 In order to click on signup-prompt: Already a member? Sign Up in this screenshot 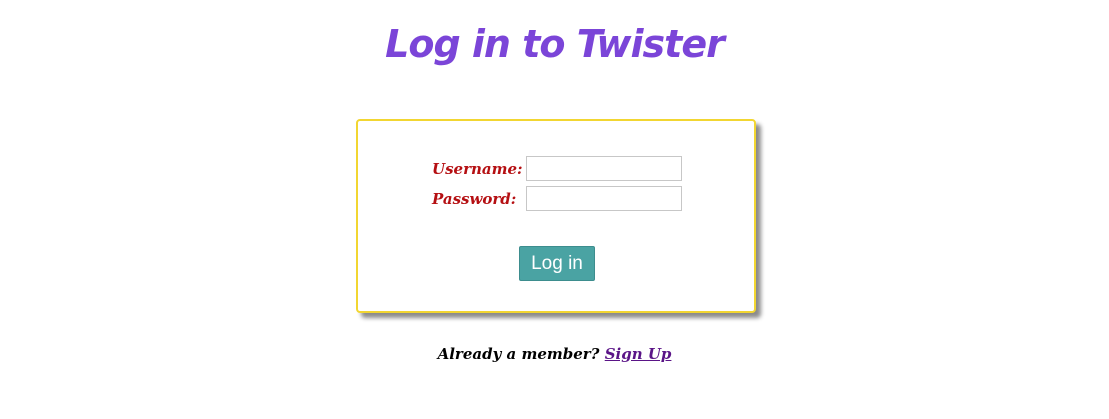, I will do `click(554, 354)`.